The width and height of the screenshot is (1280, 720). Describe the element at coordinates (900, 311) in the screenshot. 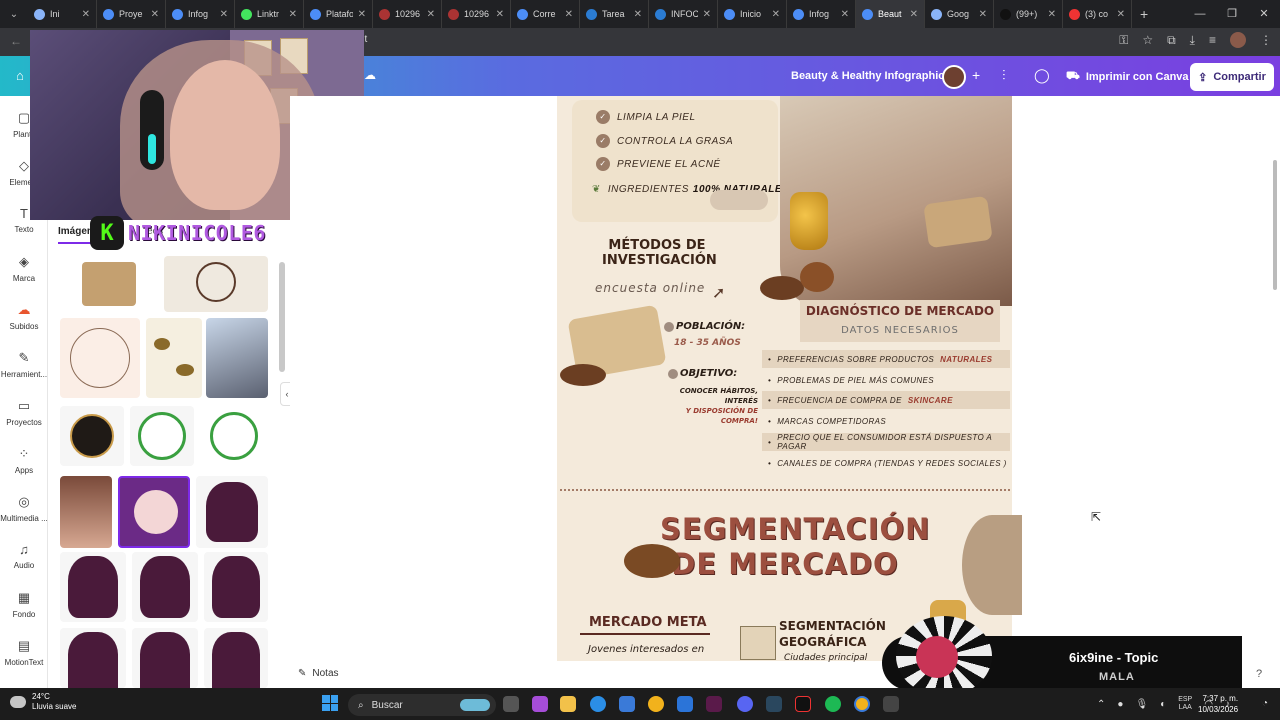

I see `diagnosis-title: DIAGNÓSTICO DE MERCADO` at that location.